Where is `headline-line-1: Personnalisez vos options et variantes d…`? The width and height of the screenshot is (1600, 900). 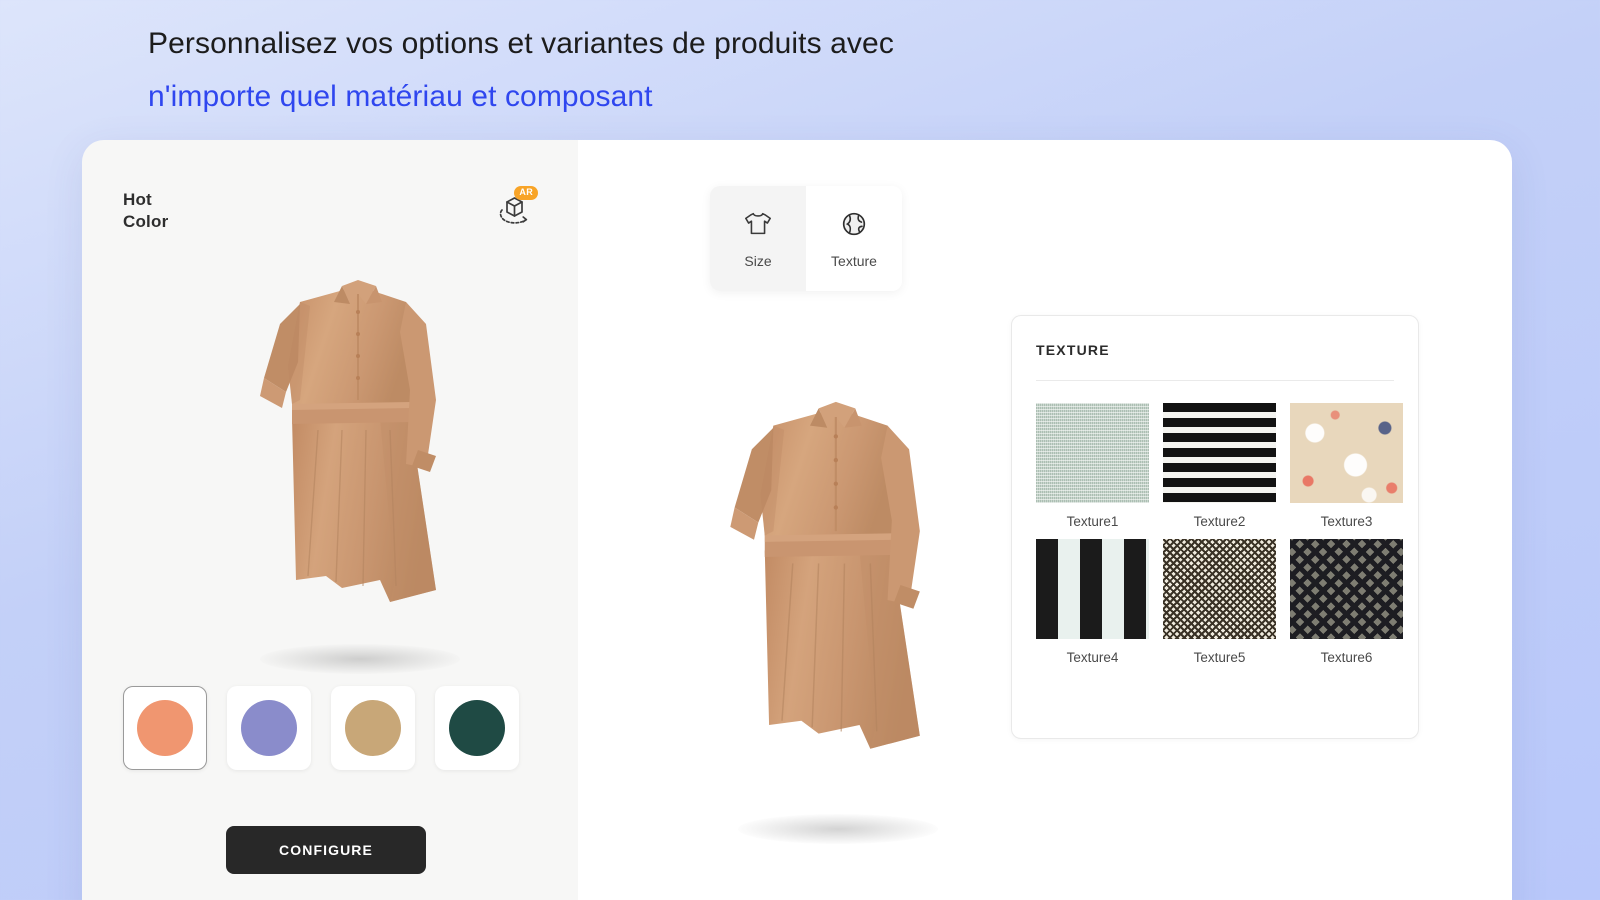
headline-line-1: Personnalisez vos options et variantes d… is located at coordinates (521, 43).